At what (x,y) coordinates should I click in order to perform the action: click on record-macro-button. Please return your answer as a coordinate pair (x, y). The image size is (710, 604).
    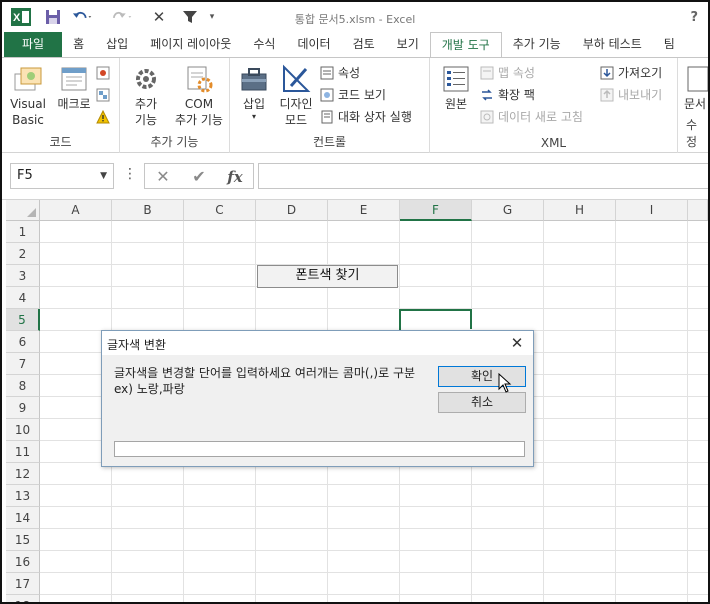
    Looking at the image, I should click on (105, 73).